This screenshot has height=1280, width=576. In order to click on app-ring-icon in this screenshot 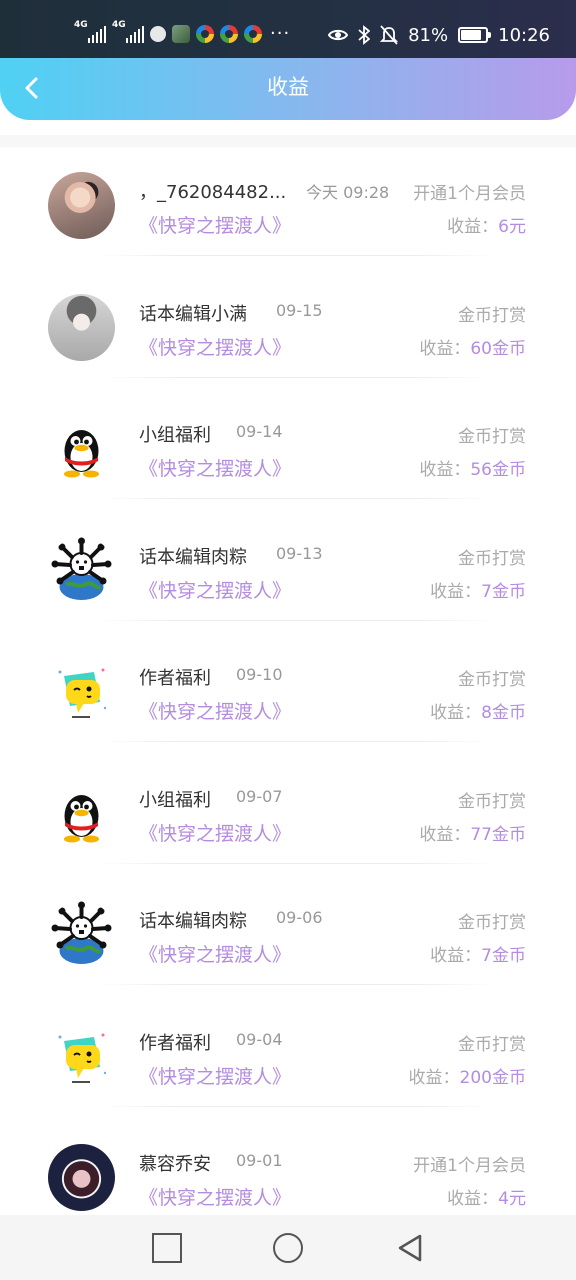, I will do `click(205, 34)`.